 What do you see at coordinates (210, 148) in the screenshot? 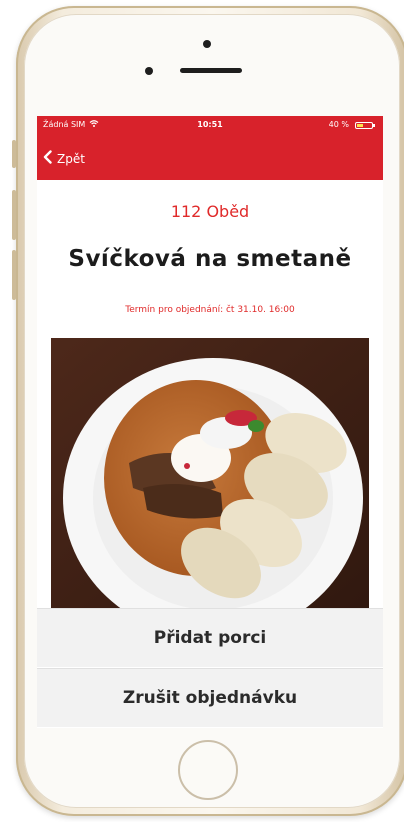
I see `navigation-bar: Žádná SIM 10:51 40 % Zpět` at bounding box center [210, 148].